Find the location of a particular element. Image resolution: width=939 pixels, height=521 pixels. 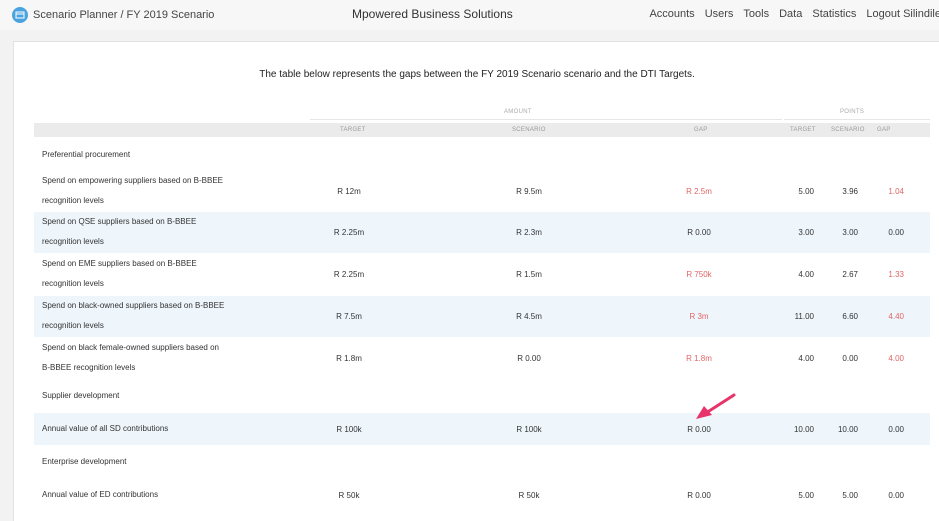

cell-points-gap: 4.00 is located at coordinates (896, 358).